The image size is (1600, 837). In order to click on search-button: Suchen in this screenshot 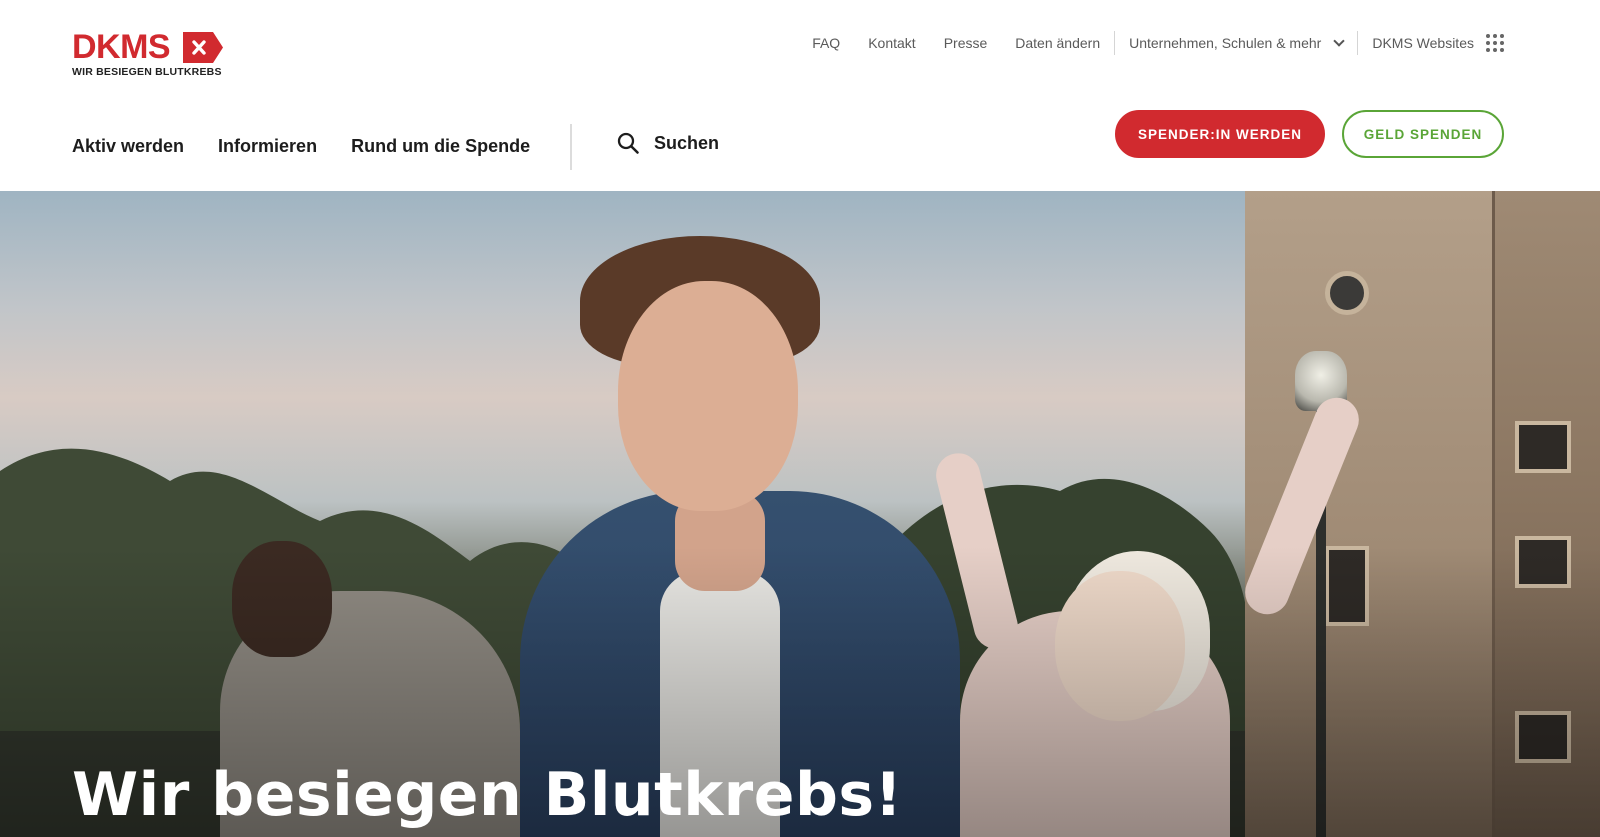, I will do `click(667, 143)`.